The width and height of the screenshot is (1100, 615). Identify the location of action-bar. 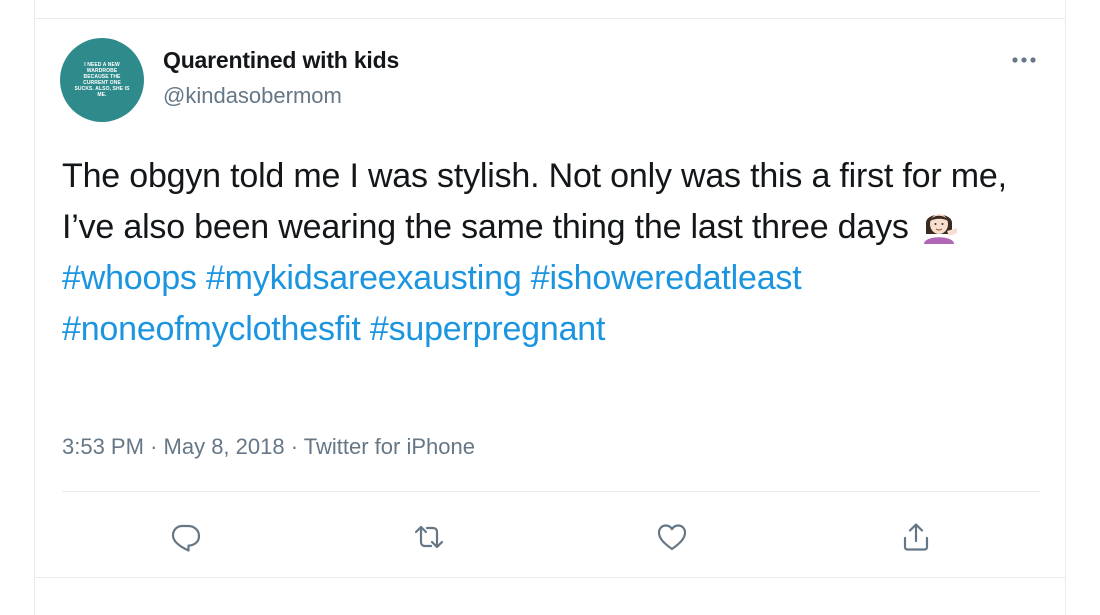
(551, 537).